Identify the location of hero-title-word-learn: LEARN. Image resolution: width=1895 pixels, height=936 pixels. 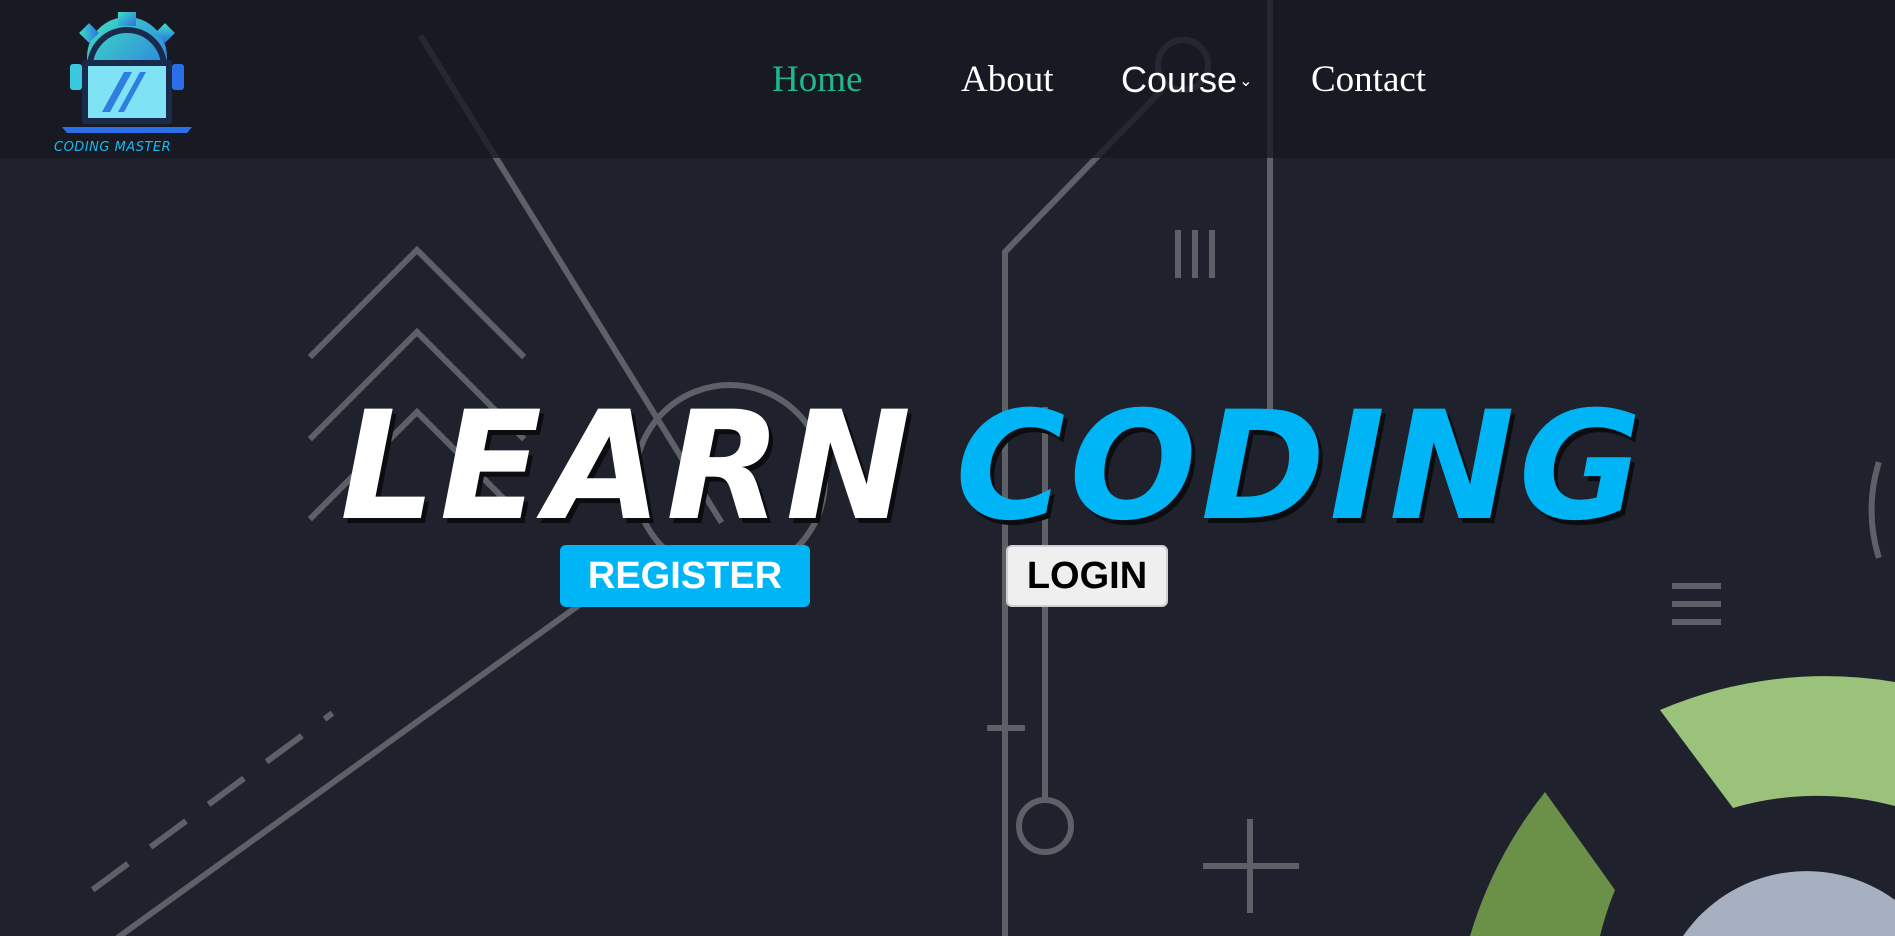
(628, 467).